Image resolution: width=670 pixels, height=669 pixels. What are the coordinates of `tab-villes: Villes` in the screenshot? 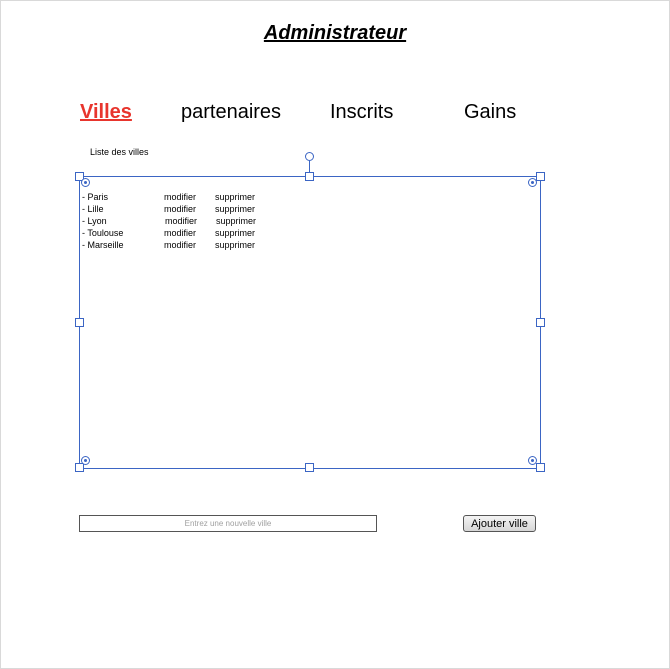 It's located at (106, 112).